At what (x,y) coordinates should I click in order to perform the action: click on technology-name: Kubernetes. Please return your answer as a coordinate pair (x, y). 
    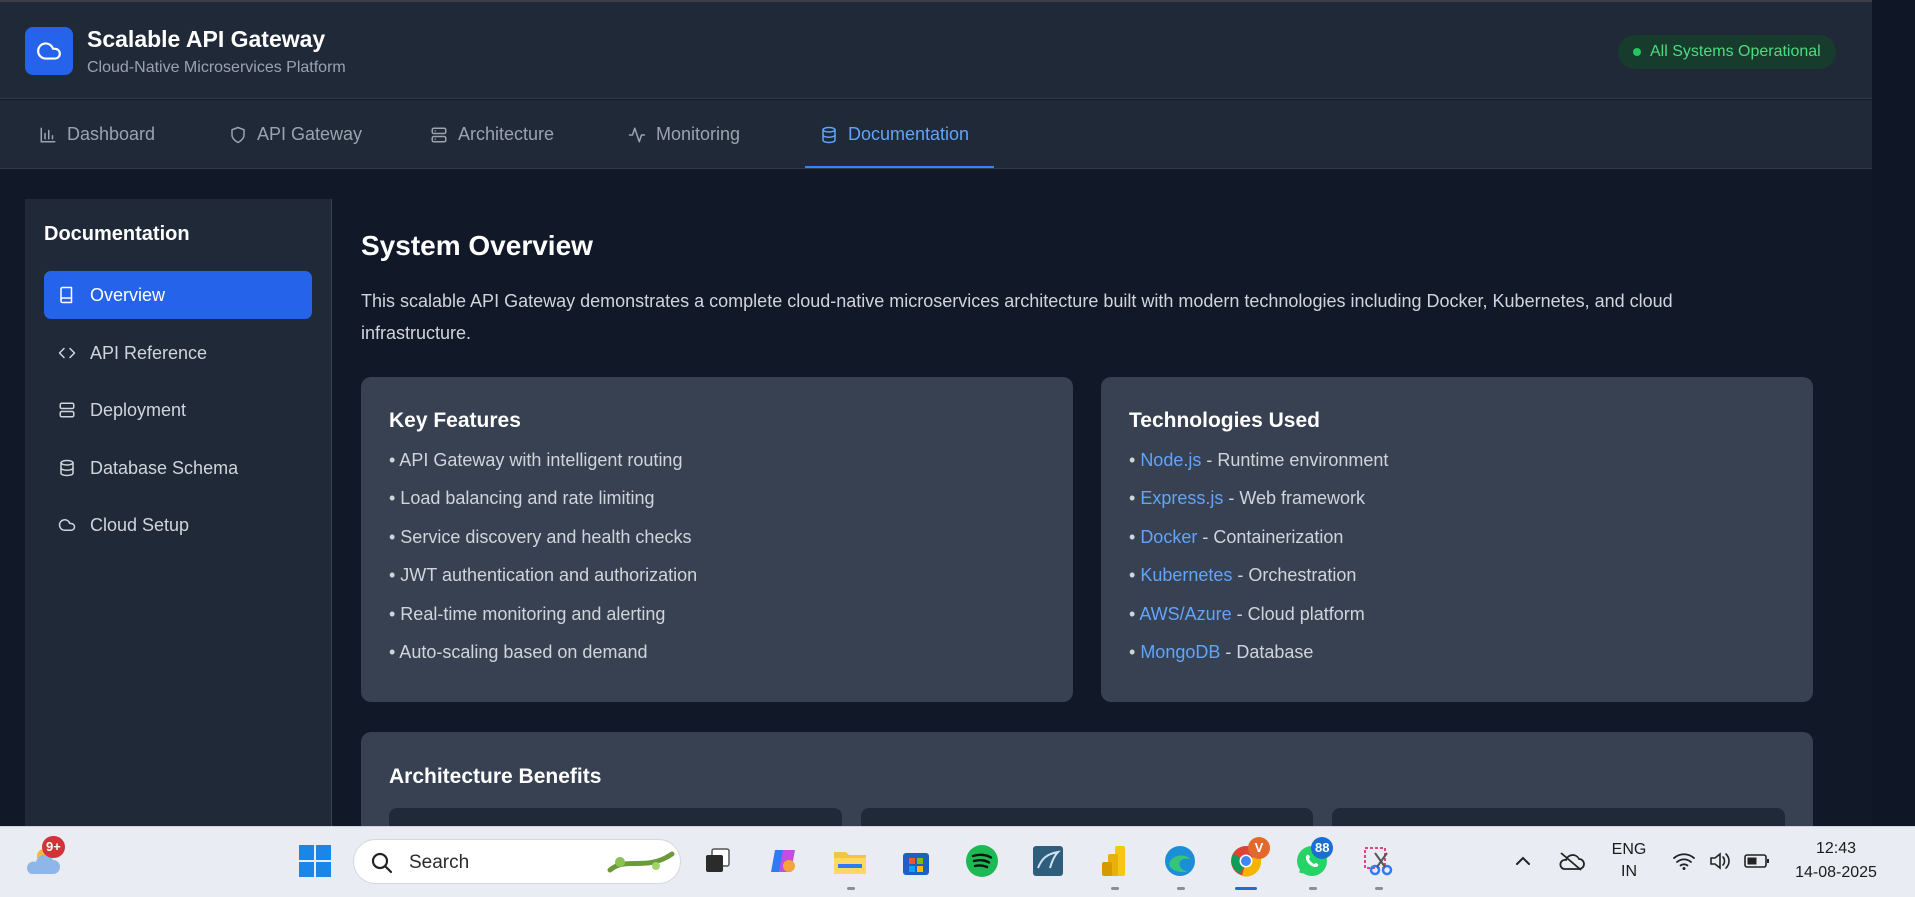
    Looking at the image, I should click on (1186, 575).